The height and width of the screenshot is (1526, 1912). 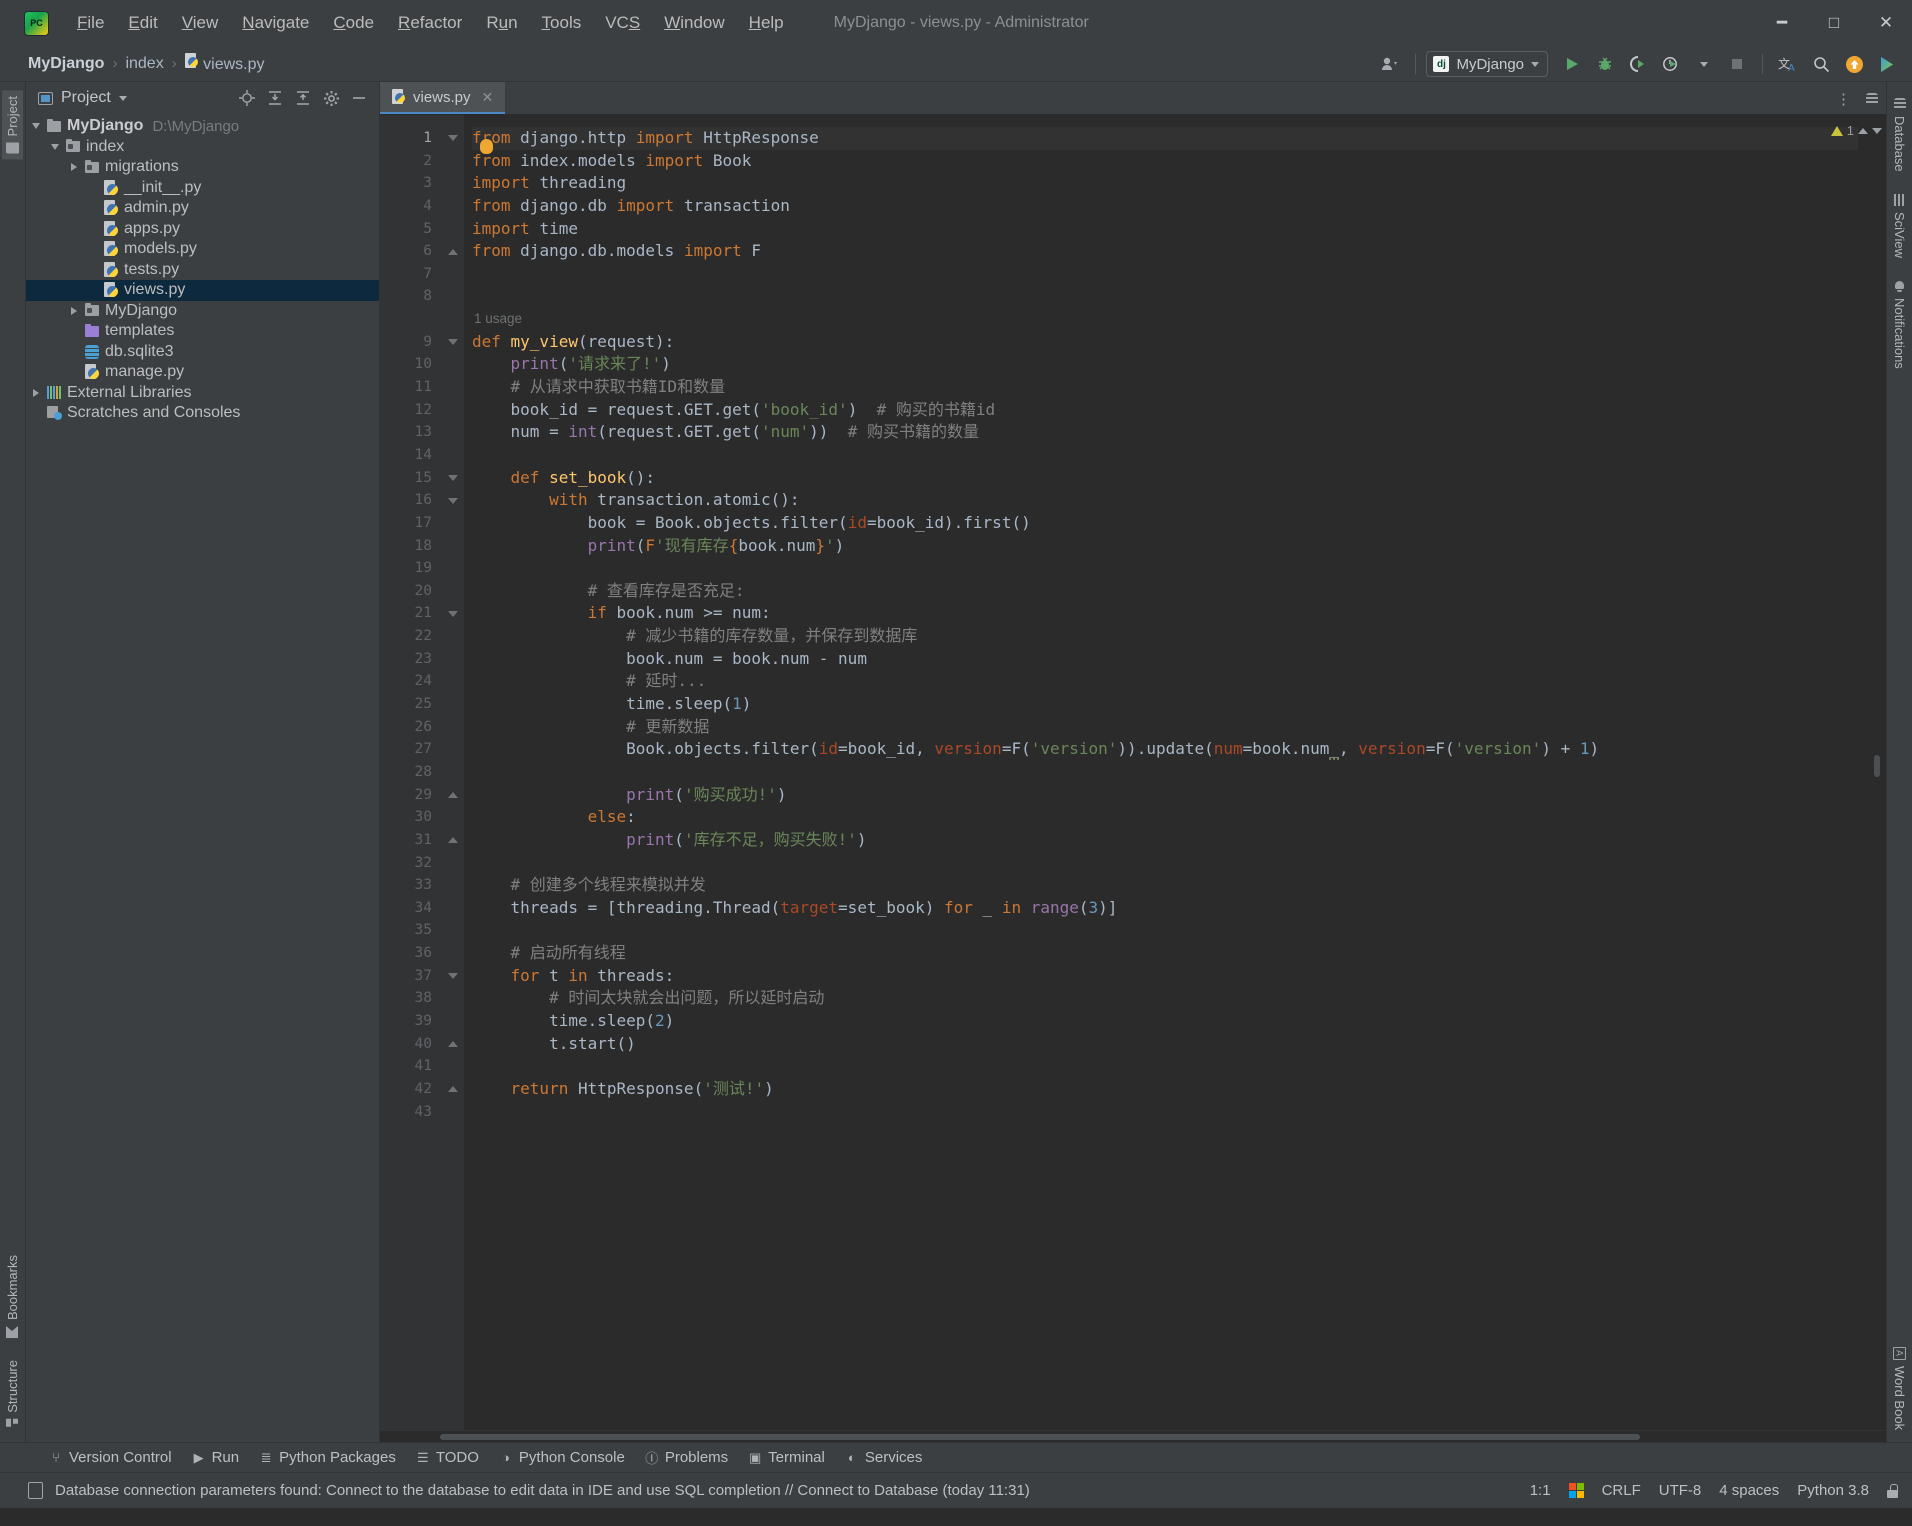 What do you see at coordinates (1165, 591) in the screenshot?
I see `code-line: # 查看库存是否充足:` at bounding box center [1165, 591].